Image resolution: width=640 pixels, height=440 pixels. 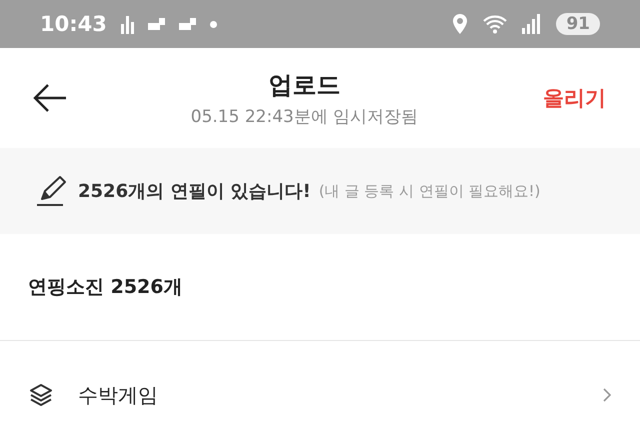 What do you see at coordinates (607, 395) in the screenshot?
I see `chevron-icon` at bounding box center [607, 395].